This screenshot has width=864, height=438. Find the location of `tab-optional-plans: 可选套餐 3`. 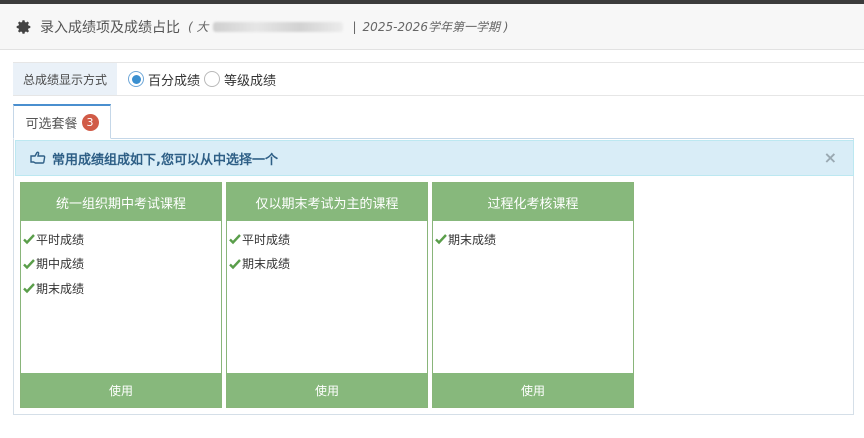

tab-optional-plans: 可选套餐 3 is located at coordinates (62, 121).